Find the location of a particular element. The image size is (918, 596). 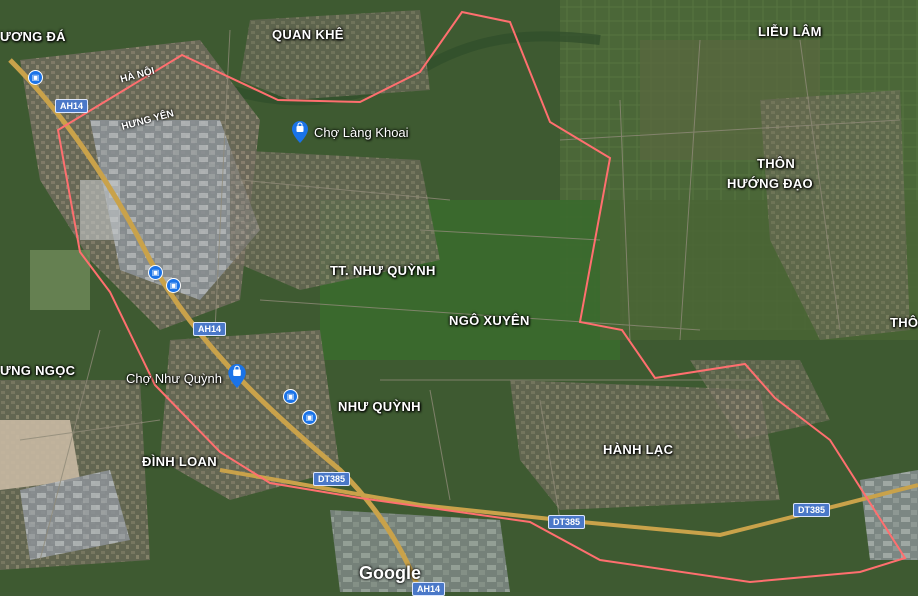

place-label-nhu-quynh: NHƯ QUỲNH is located at coordinates (379, 406).